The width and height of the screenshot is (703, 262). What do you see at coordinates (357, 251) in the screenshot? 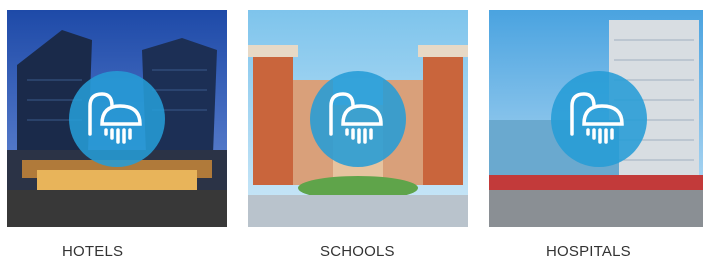
I see `caption-schools: SCHOOLS` at bounding box center [357, 251].